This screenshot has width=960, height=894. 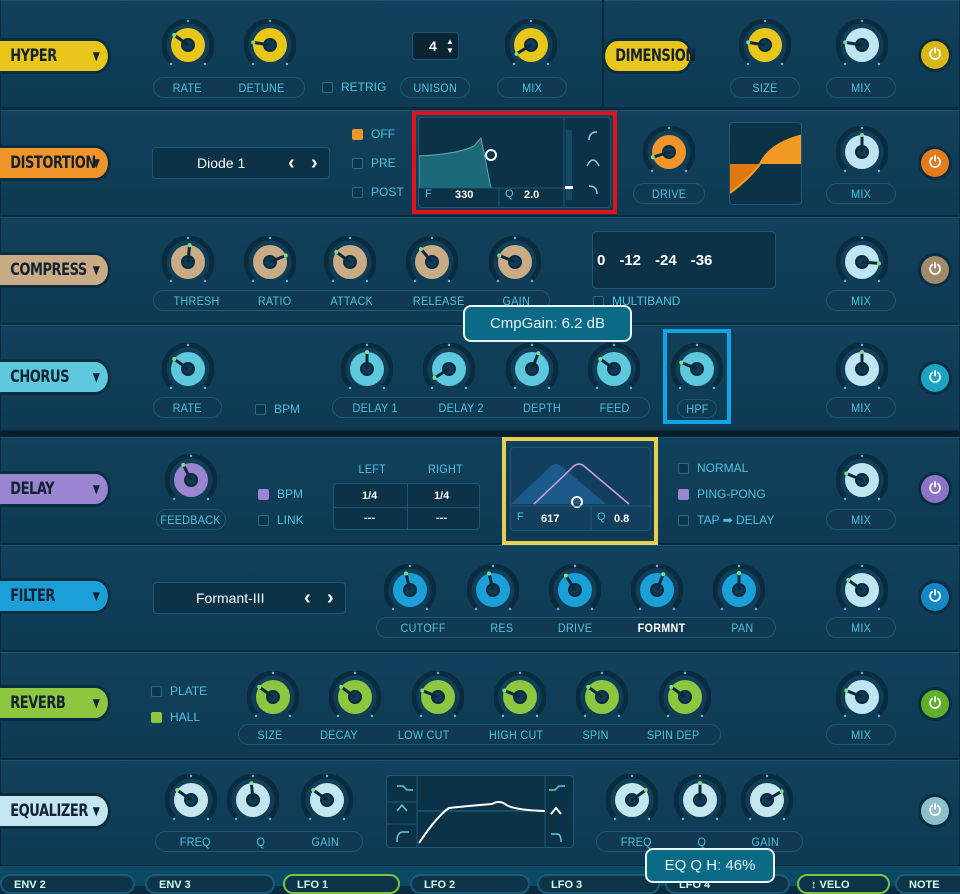 What do you see at coordinates (438, 696) in the screenshot?
I see `knob-low-cut` at bounding box center [438, 696].